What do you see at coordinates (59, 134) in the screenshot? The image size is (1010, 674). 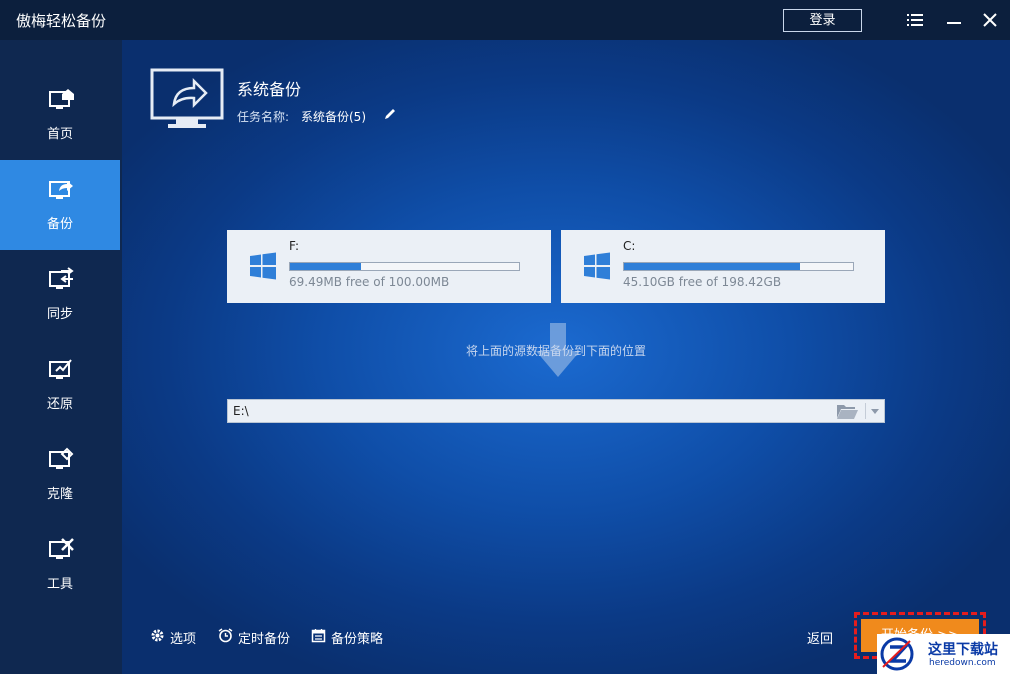 I see `sidebar-item-label: 首页` at bounding box center [59, 134].